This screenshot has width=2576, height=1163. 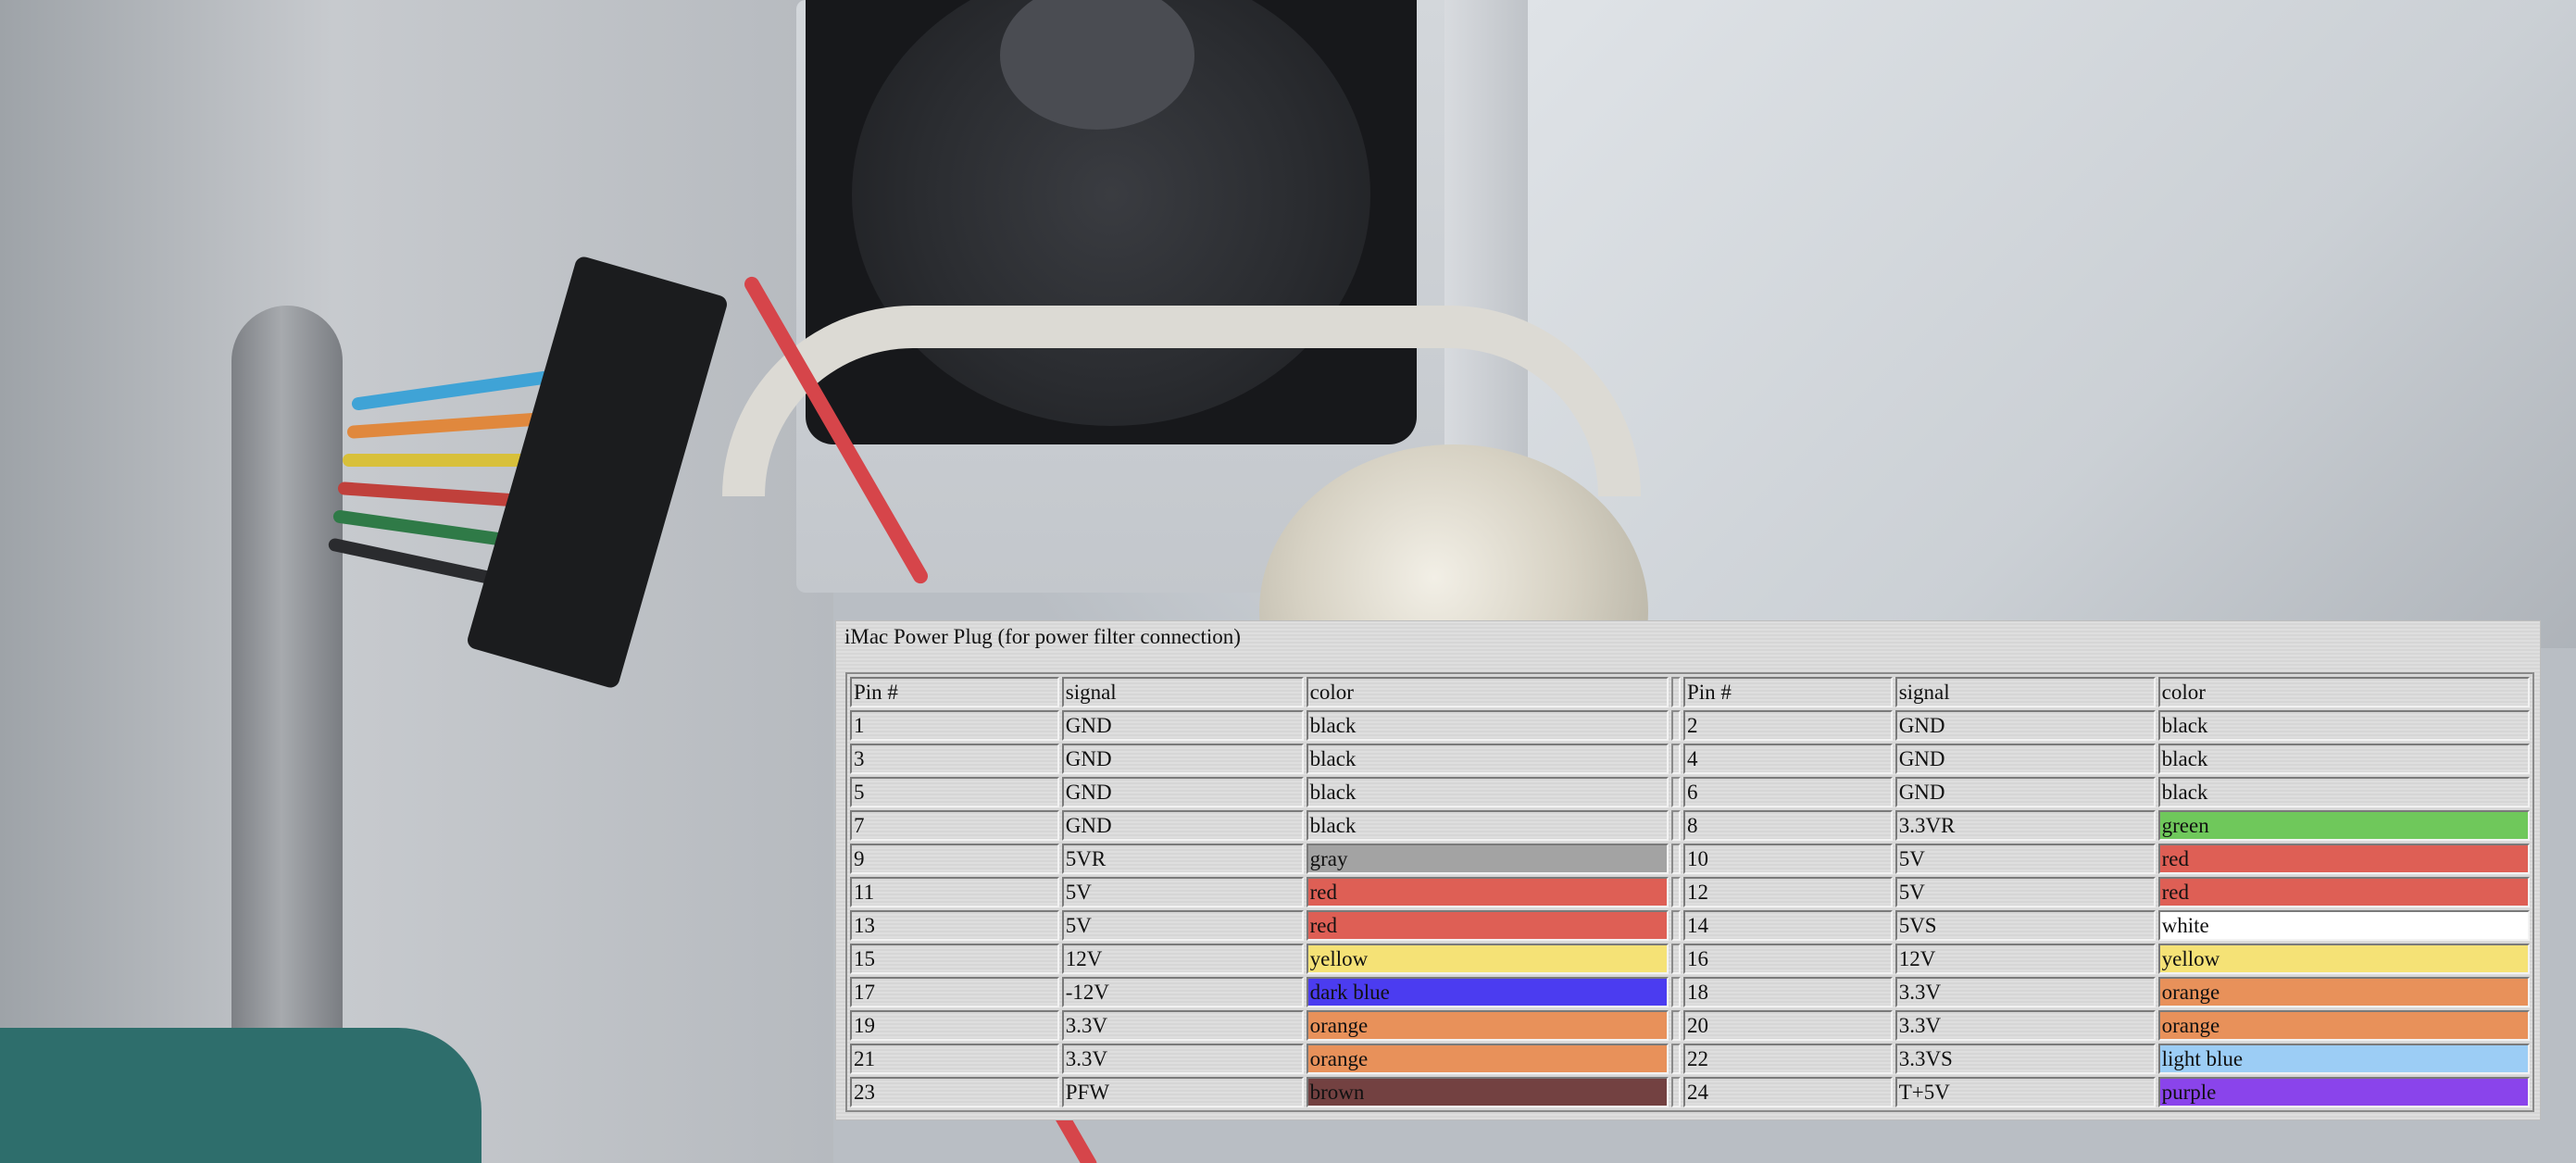 I want to click on pin-cell: 17, so click(x=954, y=992).